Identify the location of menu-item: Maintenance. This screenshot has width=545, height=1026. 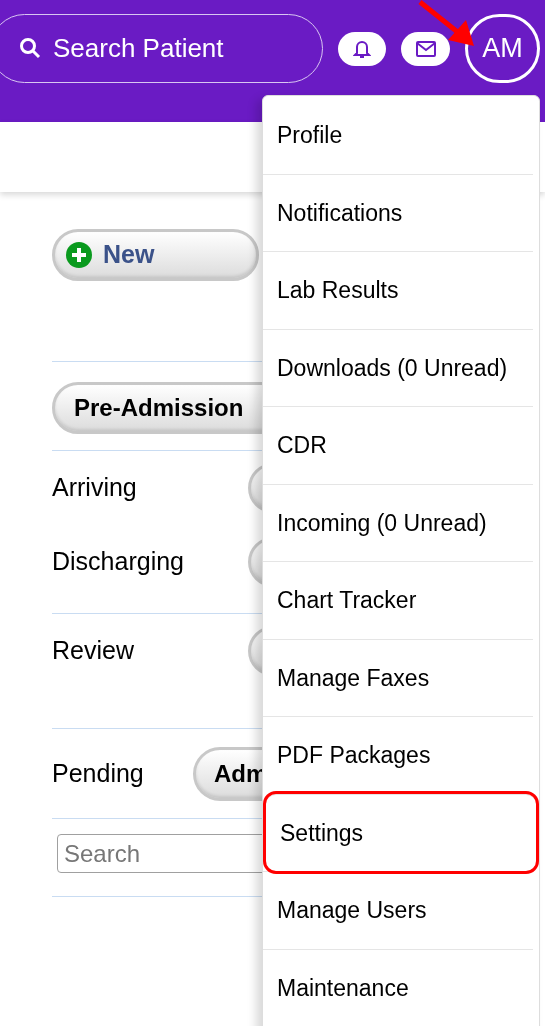
(398, 987).